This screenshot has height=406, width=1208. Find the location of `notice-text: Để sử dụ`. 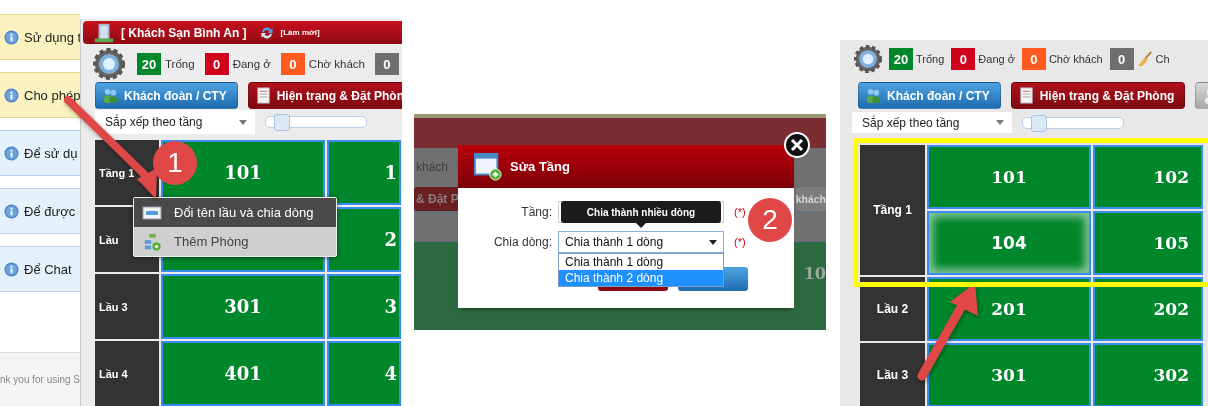

notice-text: Để sử dụ is located at coordinates (51, 153).